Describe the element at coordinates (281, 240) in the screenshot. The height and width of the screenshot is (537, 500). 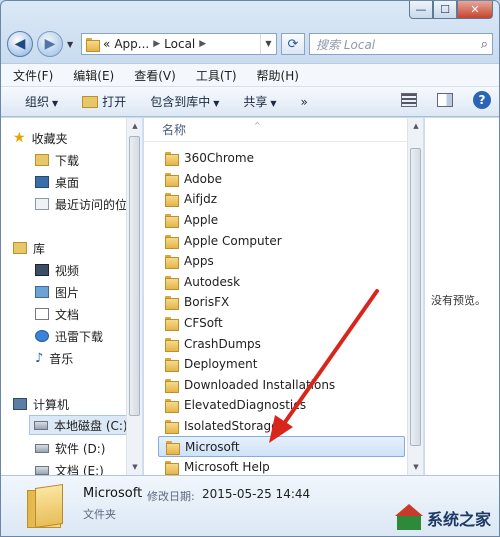
I see `file-row: Apple Computer` at that location.